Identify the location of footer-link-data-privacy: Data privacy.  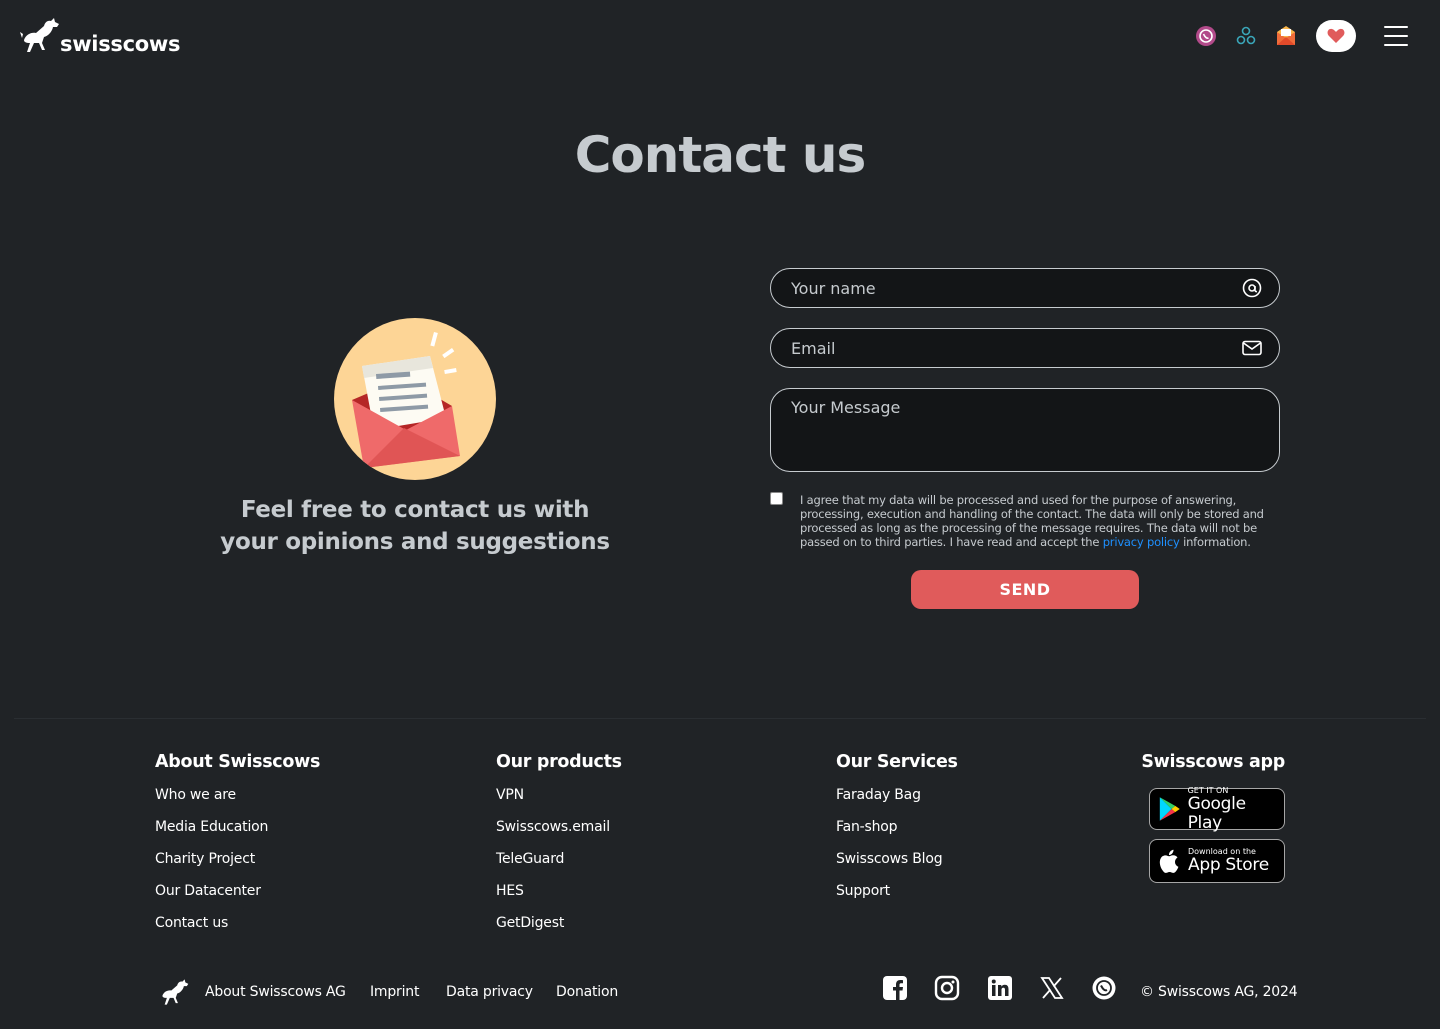
(489, 992).